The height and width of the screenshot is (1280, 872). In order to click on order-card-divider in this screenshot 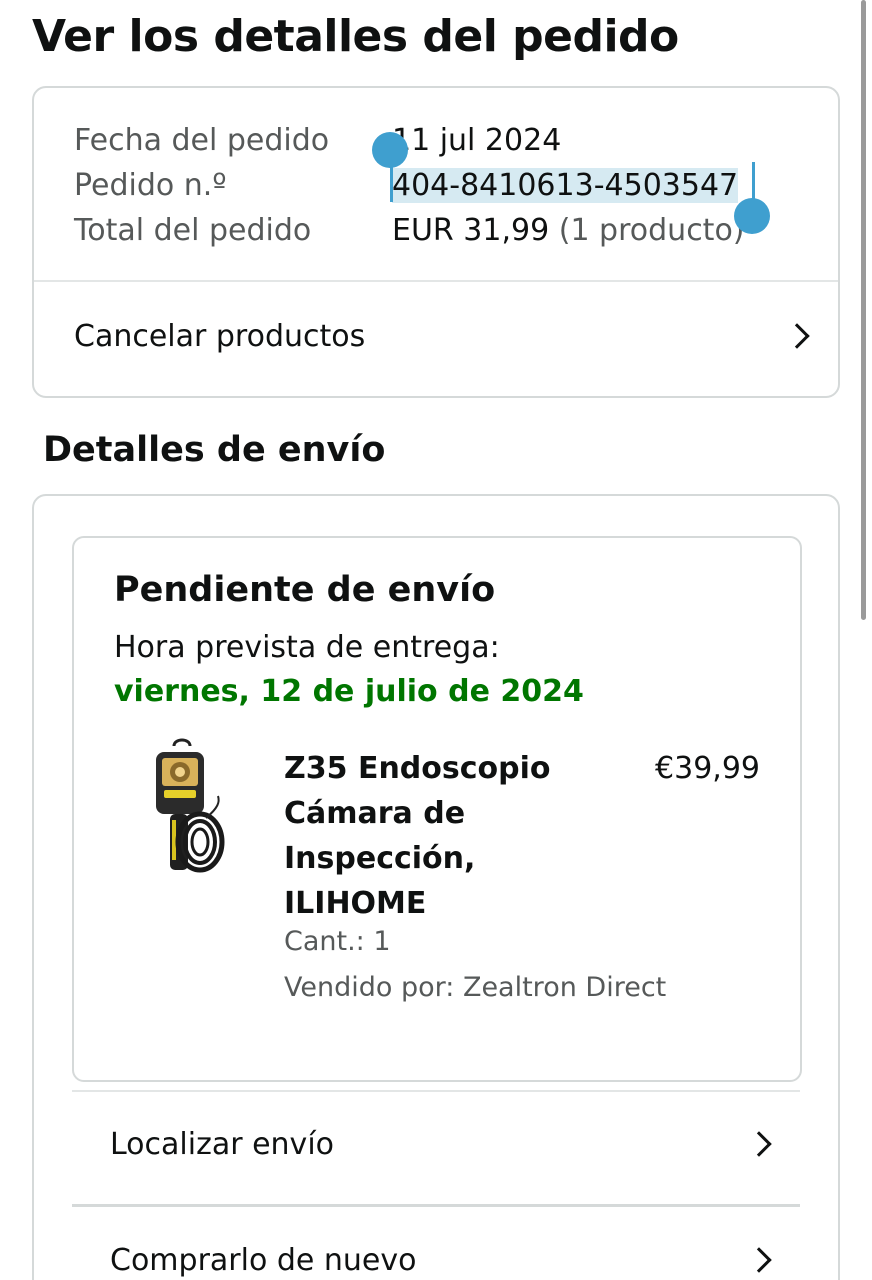, I will do `click(436, 281)`.